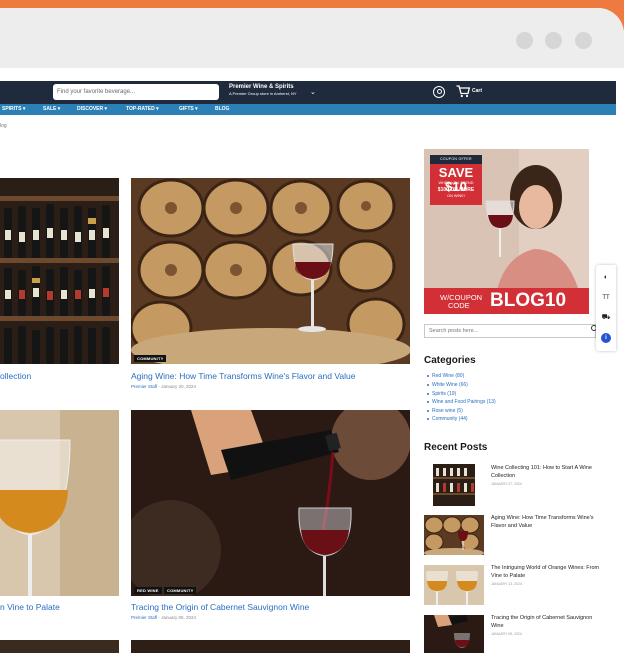 This screenshot has height=653, width=624. I want to click on post-image-aging-wine: COMMUNITY, so click(270, 271).